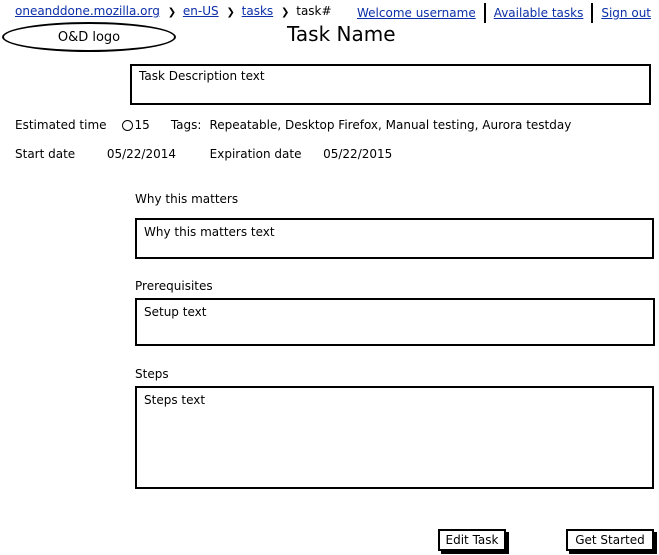 Image resolution: width=659 pixels, height=555 pixels. Describe the element at coordinates (175, 400) in the screenshot. I see `steps-text: Steps text` at that location.